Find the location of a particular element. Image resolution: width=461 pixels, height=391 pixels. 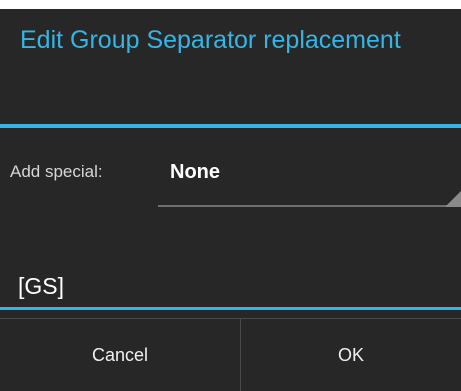

add-special-label: Add special: is located at coordinates (56, 171).